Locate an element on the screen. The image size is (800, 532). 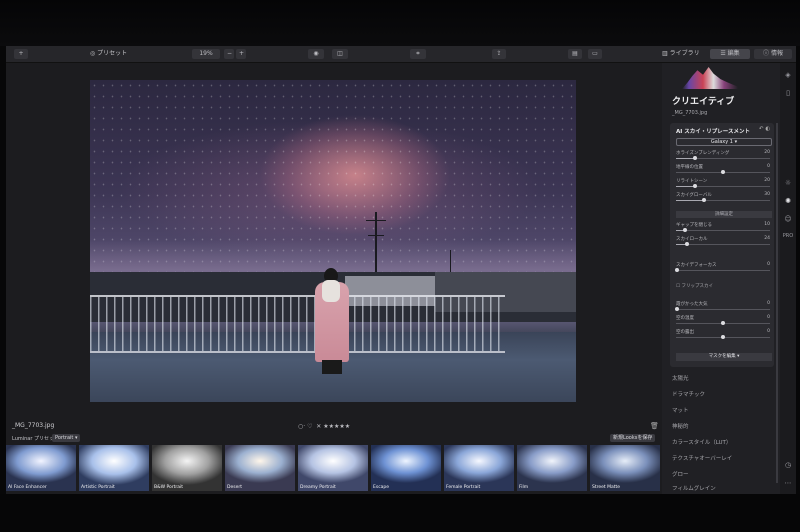
preset-category-dropdown: Portrait ▾ is located at coordinates (66, 438).